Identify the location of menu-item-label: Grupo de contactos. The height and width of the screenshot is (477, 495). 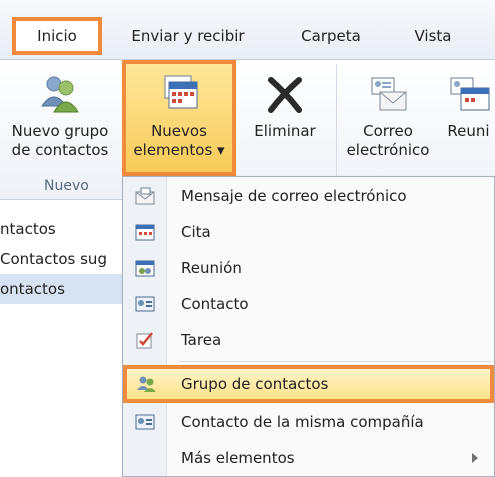
(255, 384).